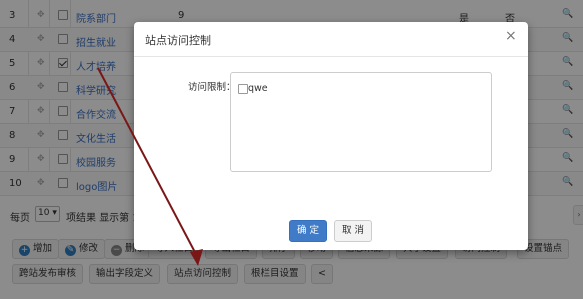  I want to click on access-option-checkbox, so click(243, 89).